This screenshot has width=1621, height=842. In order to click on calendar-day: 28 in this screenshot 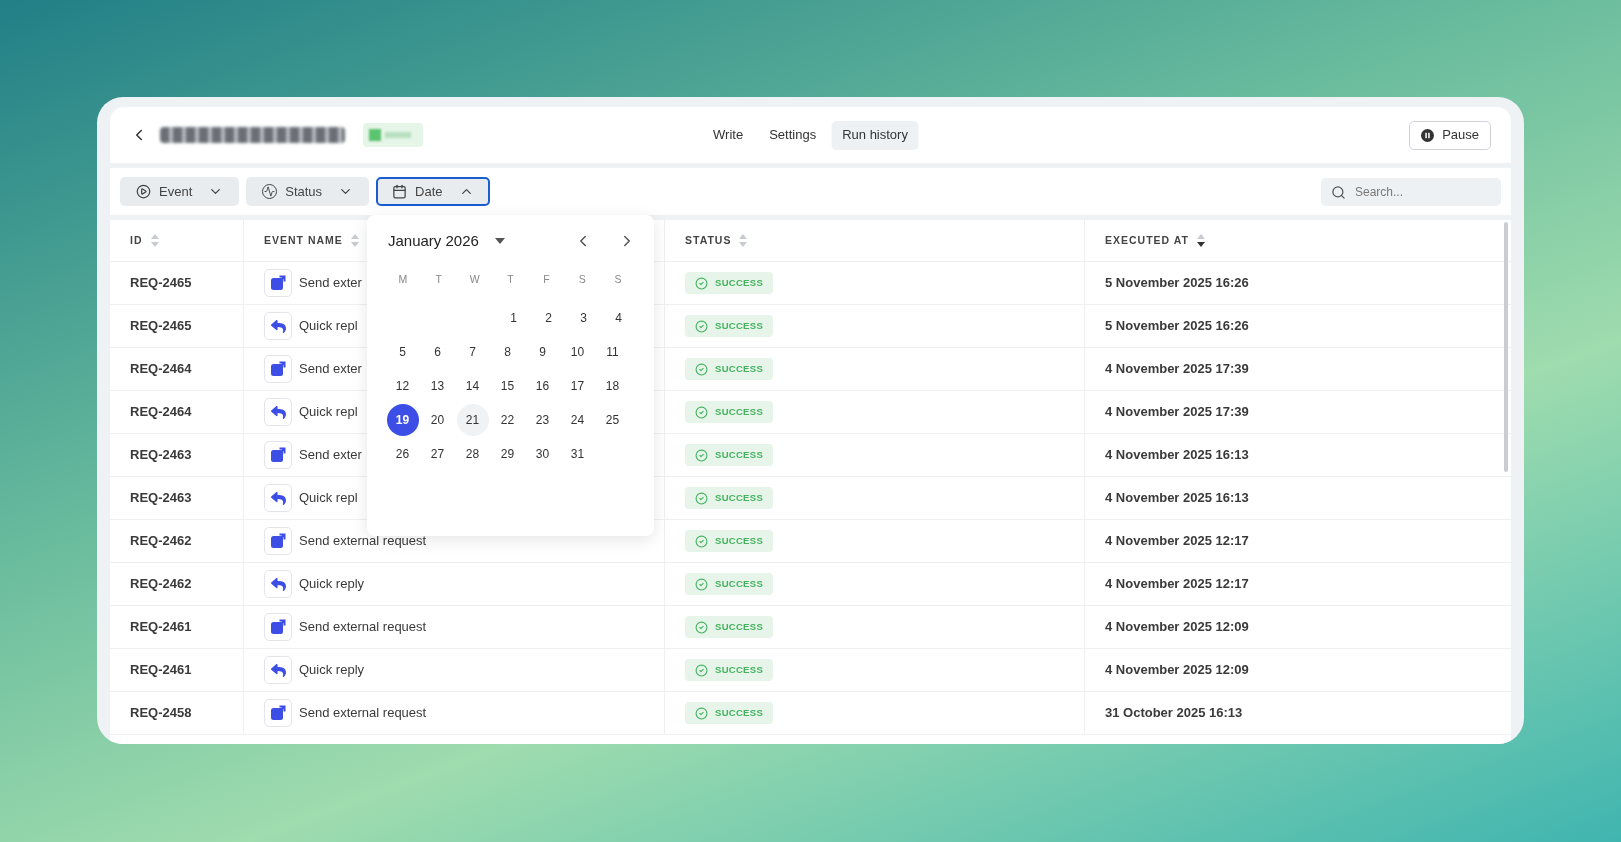, I will do `click(472, 453)`.